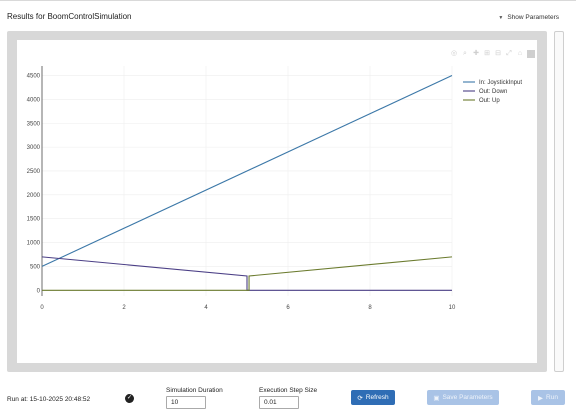 The width and height of the screenshot is (576, 416). I want to click on x-tick-label: 2, so click(124, 308).